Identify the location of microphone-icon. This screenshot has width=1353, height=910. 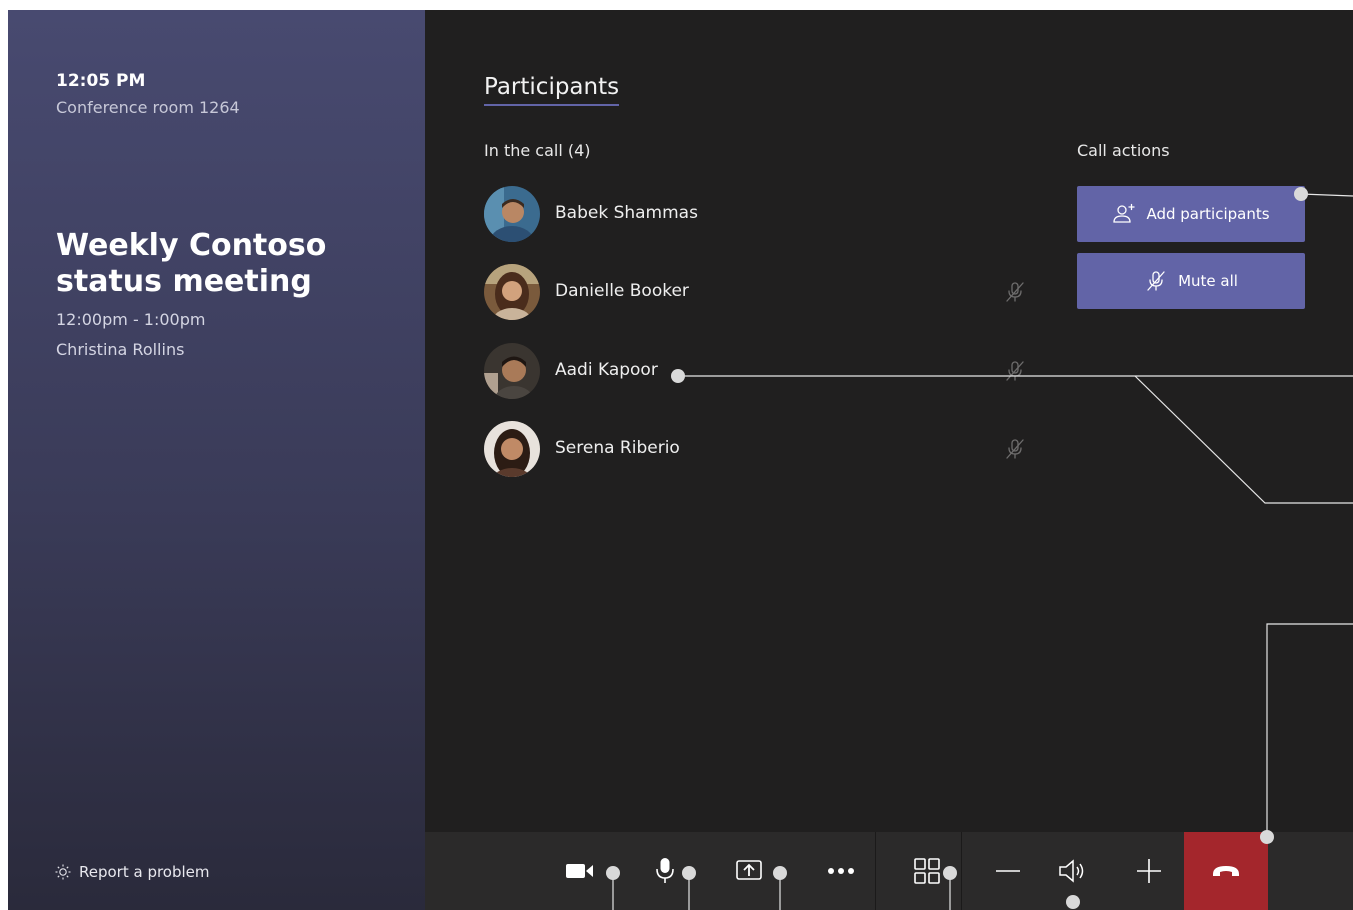
(665, 870).